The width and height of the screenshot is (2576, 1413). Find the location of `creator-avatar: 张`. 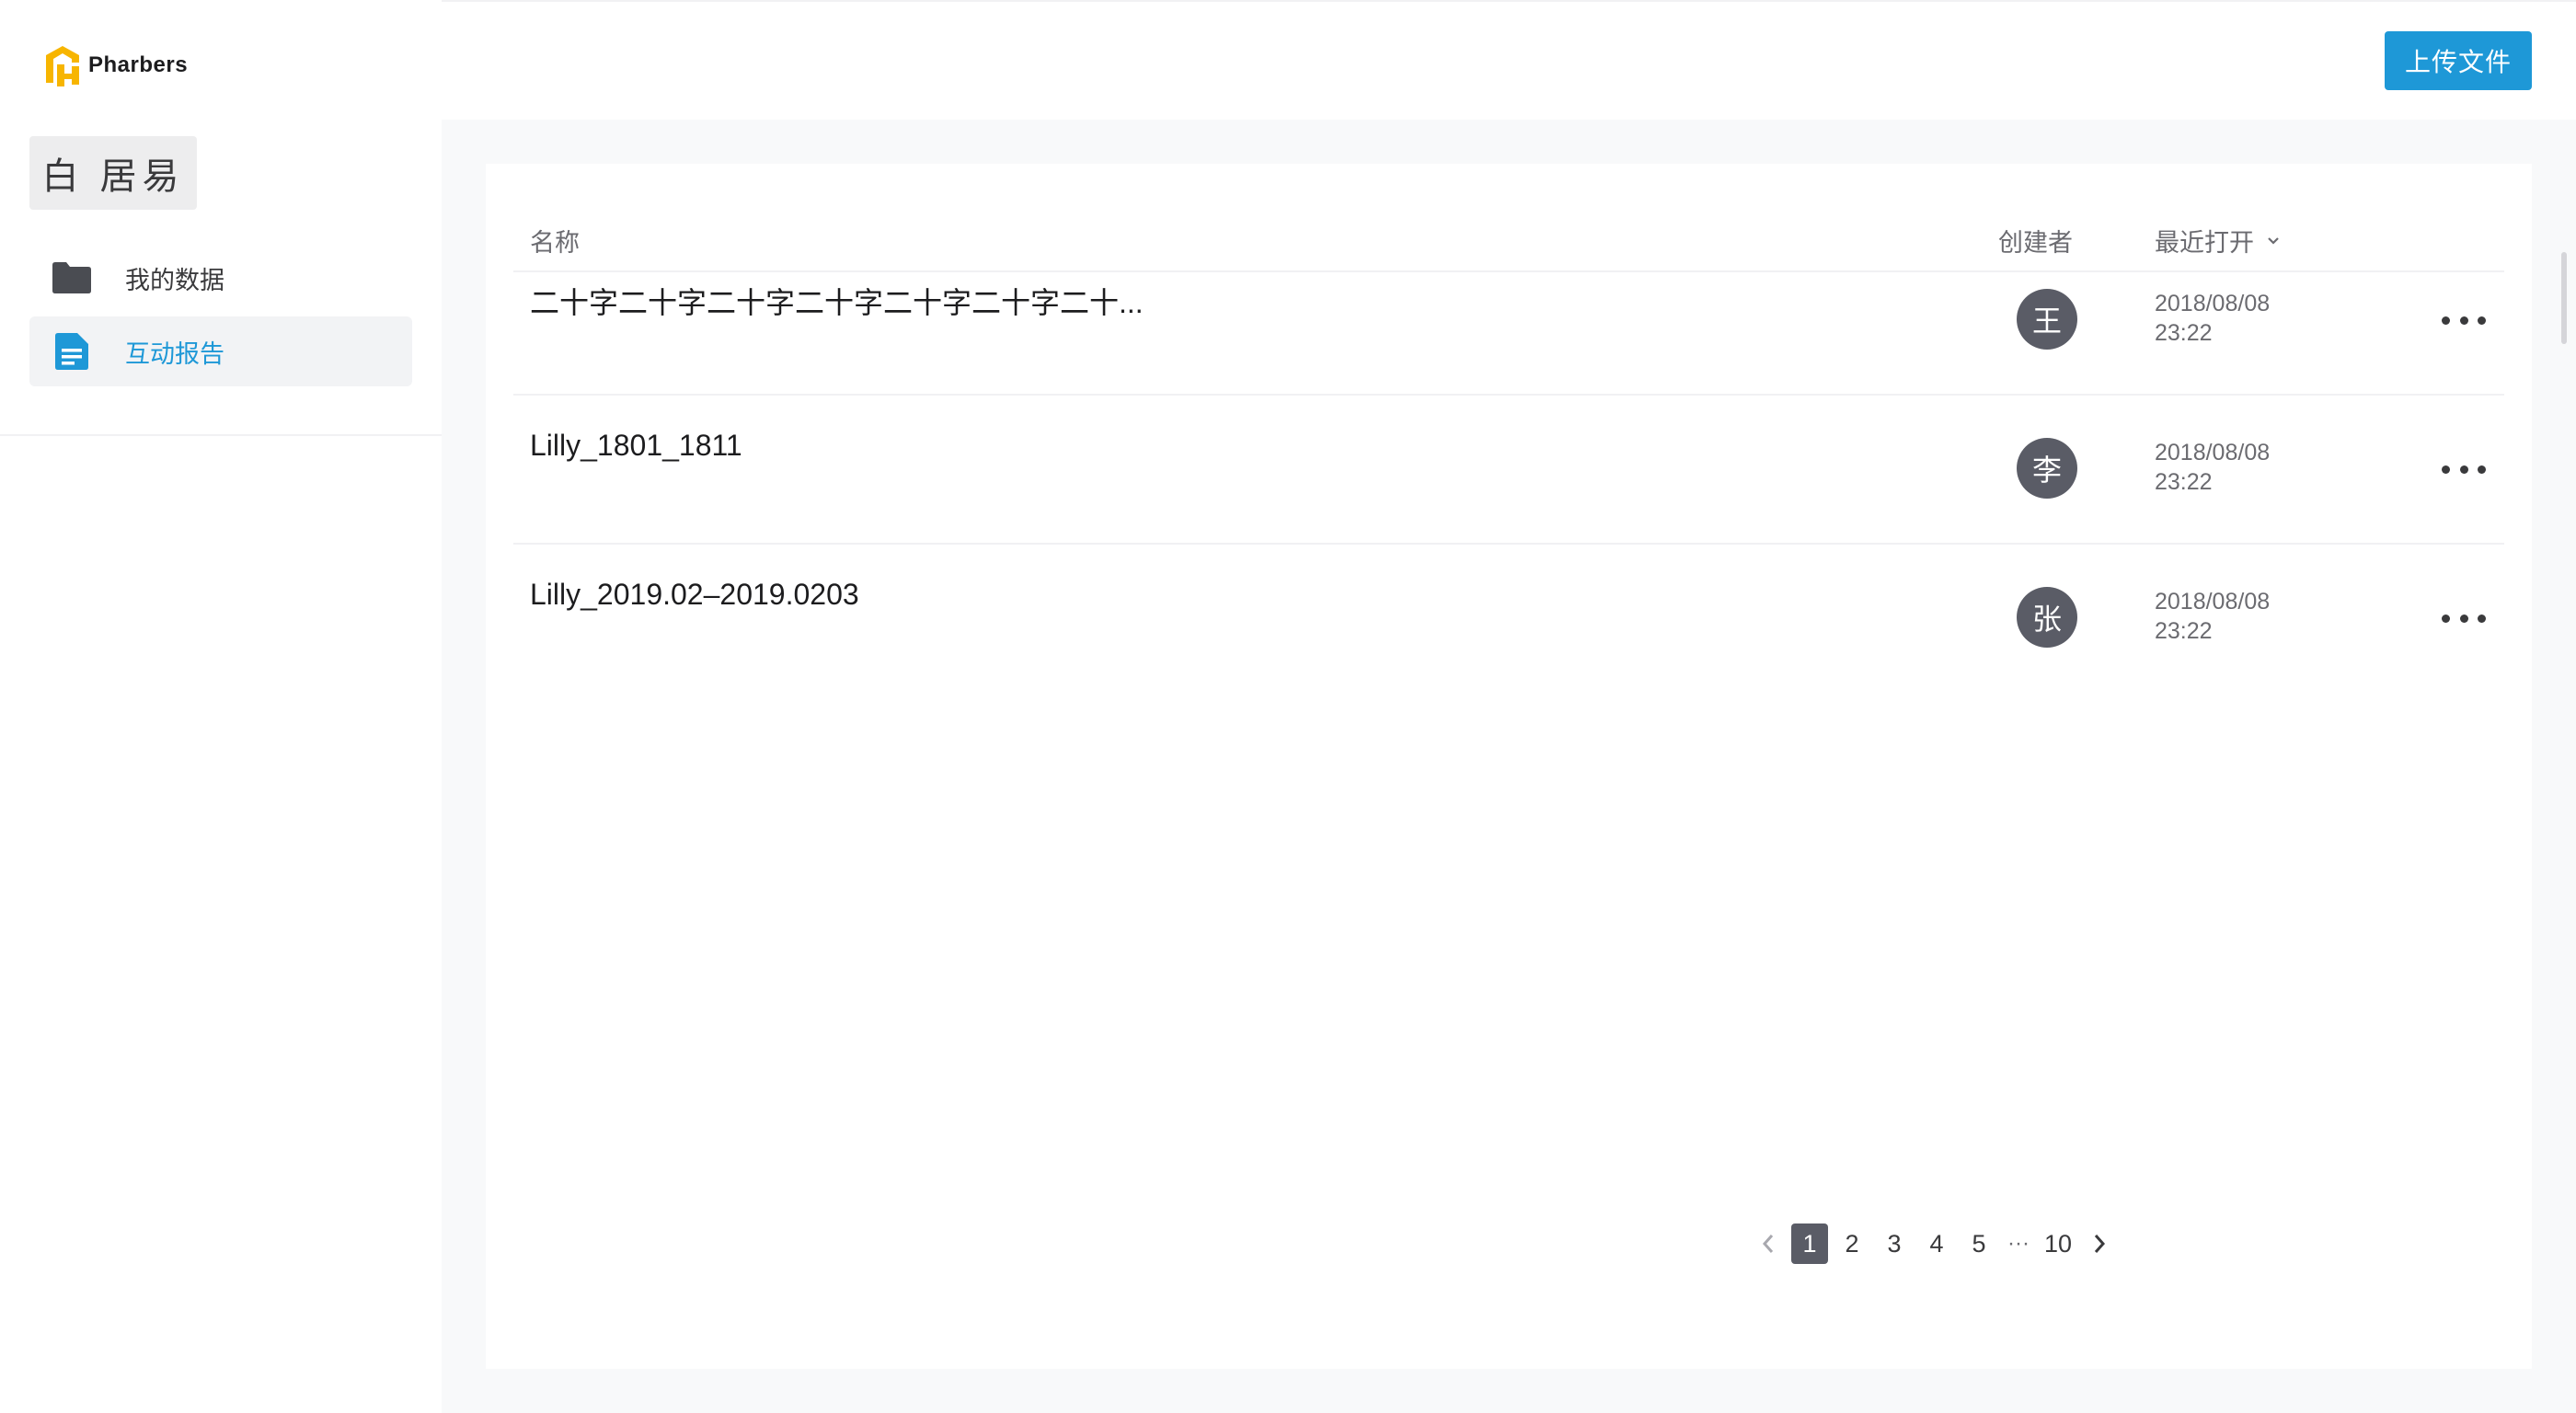

creator-avatar: 张 is located at coordinates (2047, 617).